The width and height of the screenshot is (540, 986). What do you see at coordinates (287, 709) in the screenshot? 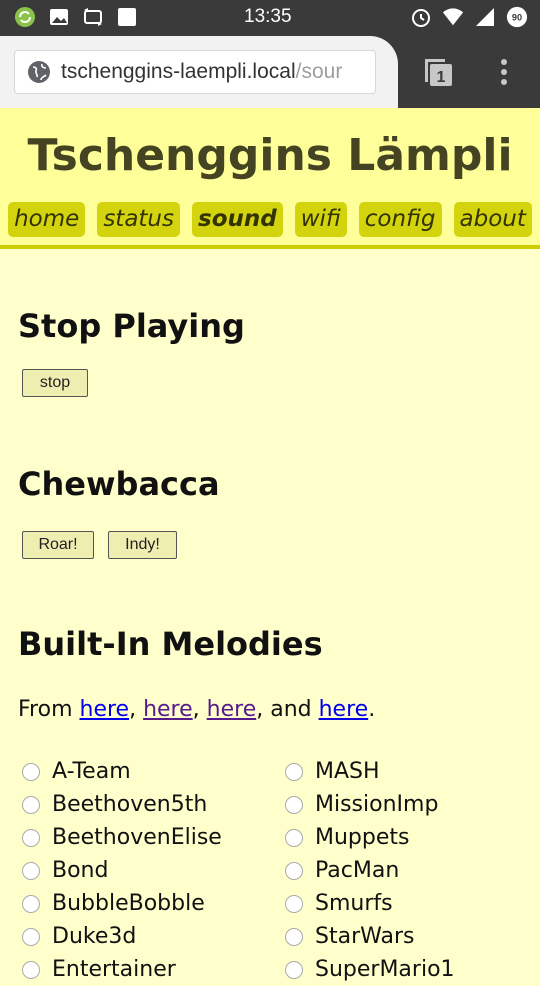
I see `sep-3: , and` at bounding box center [287, 709].